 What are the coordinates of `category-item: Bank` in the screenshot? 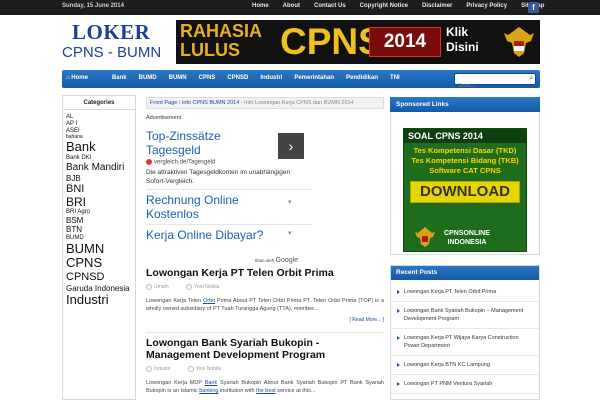 It's located at (99, 147).